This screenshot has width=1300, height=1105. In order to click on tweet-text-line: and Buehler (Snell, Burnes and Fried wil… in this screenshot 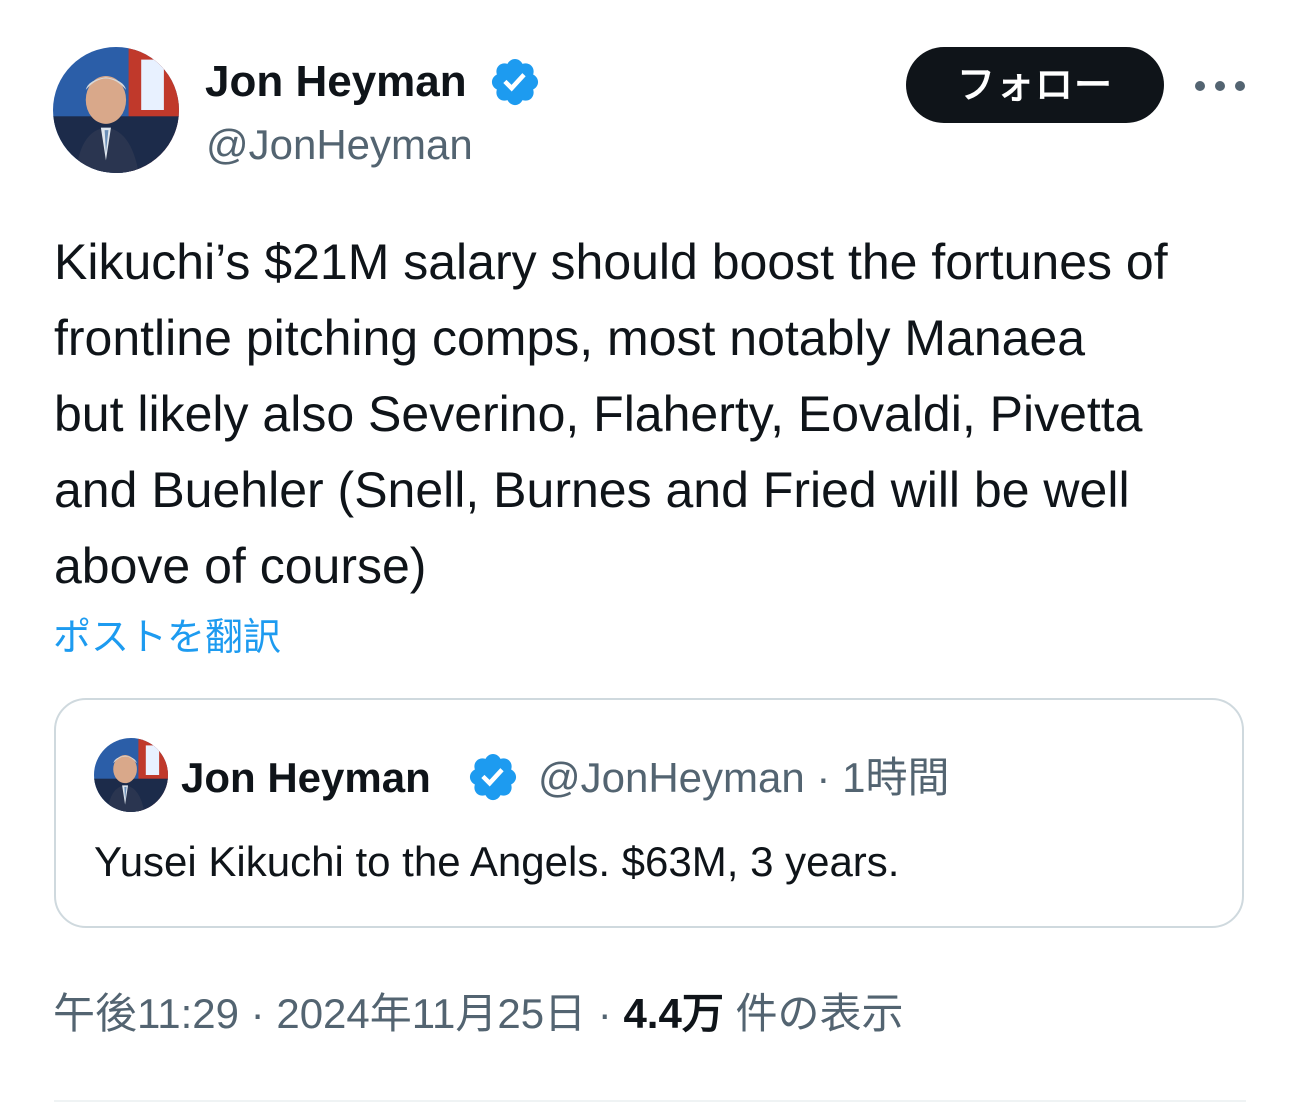, I will do `click(592, 490)`.